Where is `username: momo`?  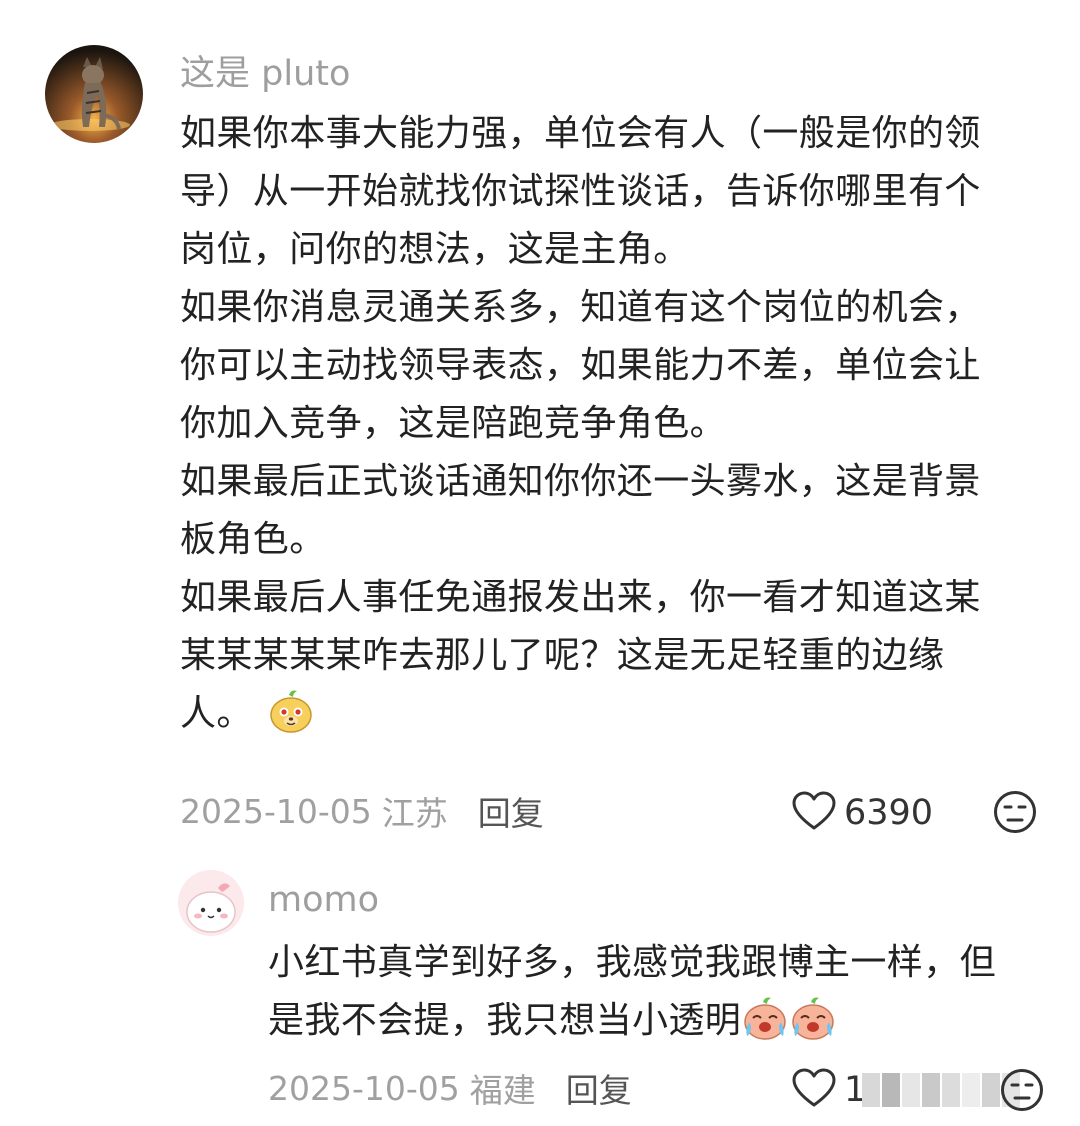 username: momo is located at coordinates (323, 900).